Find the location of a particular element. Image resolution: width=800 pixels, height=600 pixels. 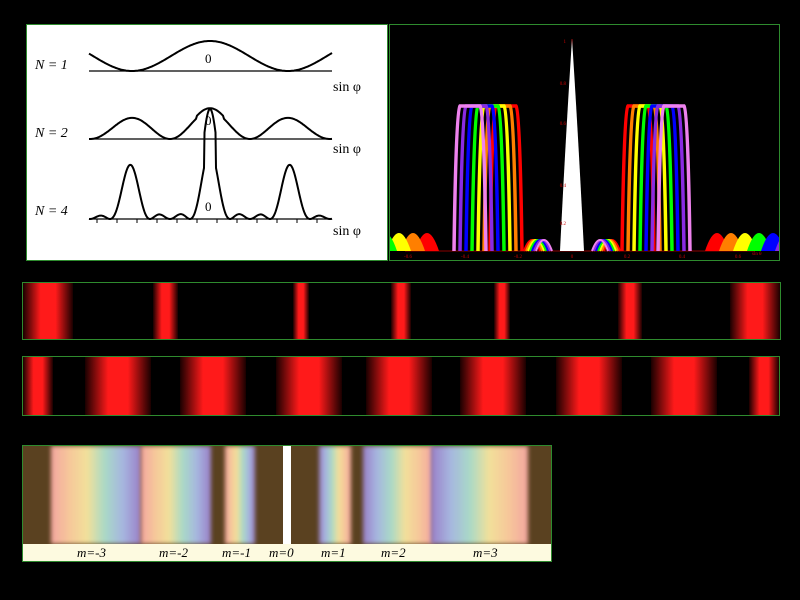

axis-label-1: sin φ is located at coordinates (347, 87).